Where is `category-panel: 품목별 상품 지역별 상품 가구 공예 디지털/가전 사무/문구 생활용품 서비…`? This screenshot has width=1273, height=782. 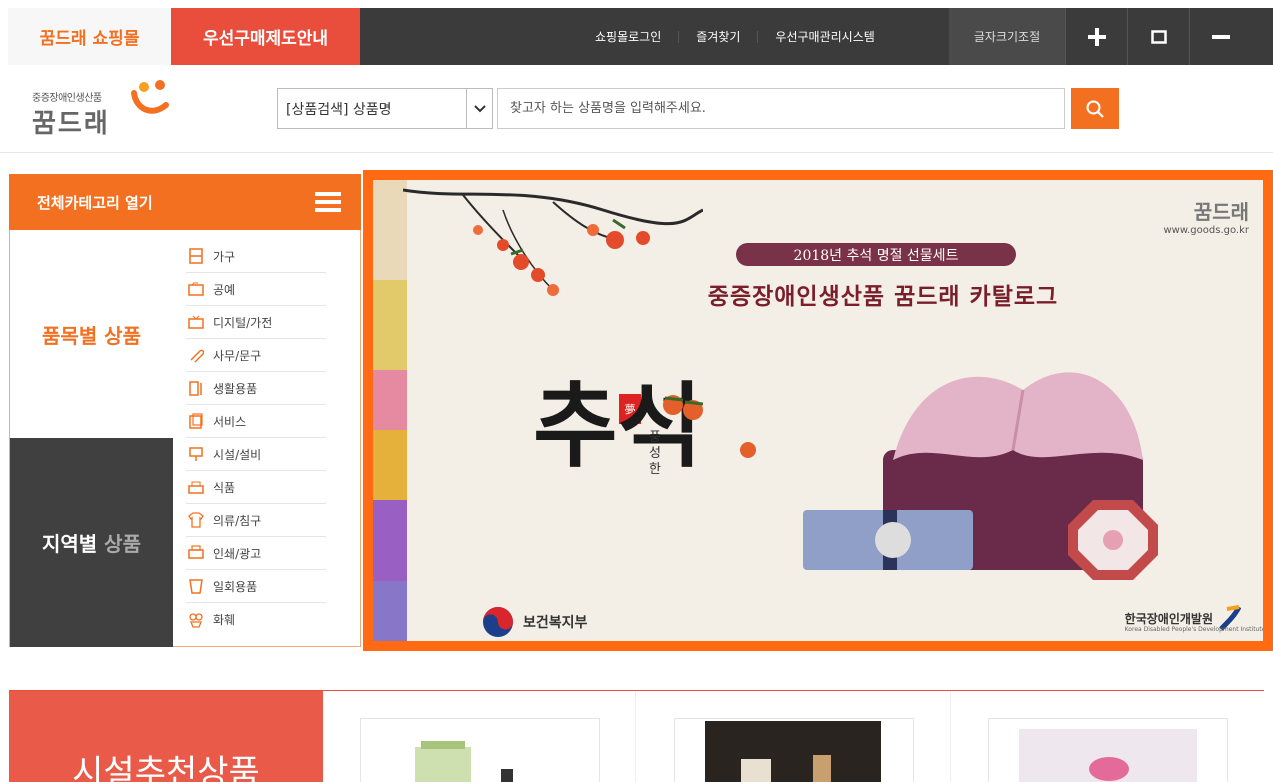 category-panel: 품목별 상품 지역별 상품 가구 공예 디지털/가전 사무/문구 생활용품 서비… is located at coordinates (185, 438).